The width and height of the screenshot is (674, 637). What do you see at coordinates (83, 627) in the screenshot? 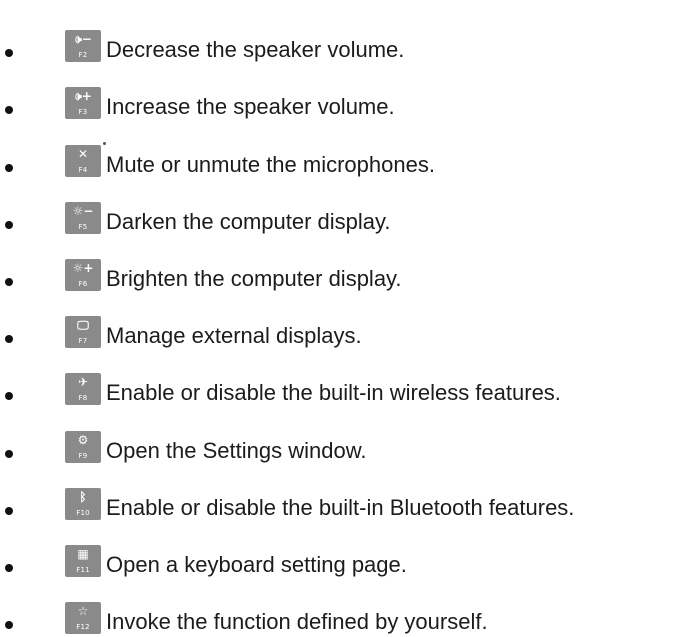
I see `key-label: F12` at bounding box center [83, 627].